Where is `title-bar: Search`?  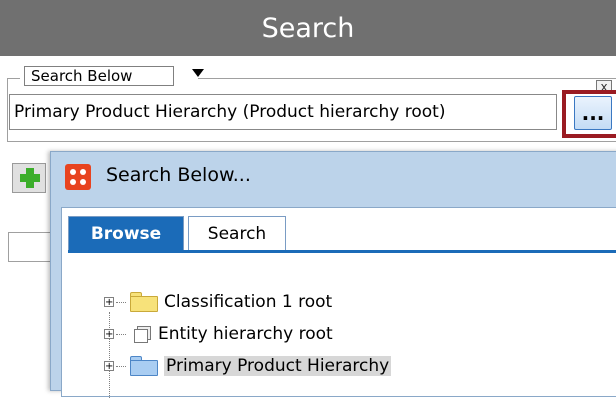
title-bar: Search is located at coordinates (308, 28).